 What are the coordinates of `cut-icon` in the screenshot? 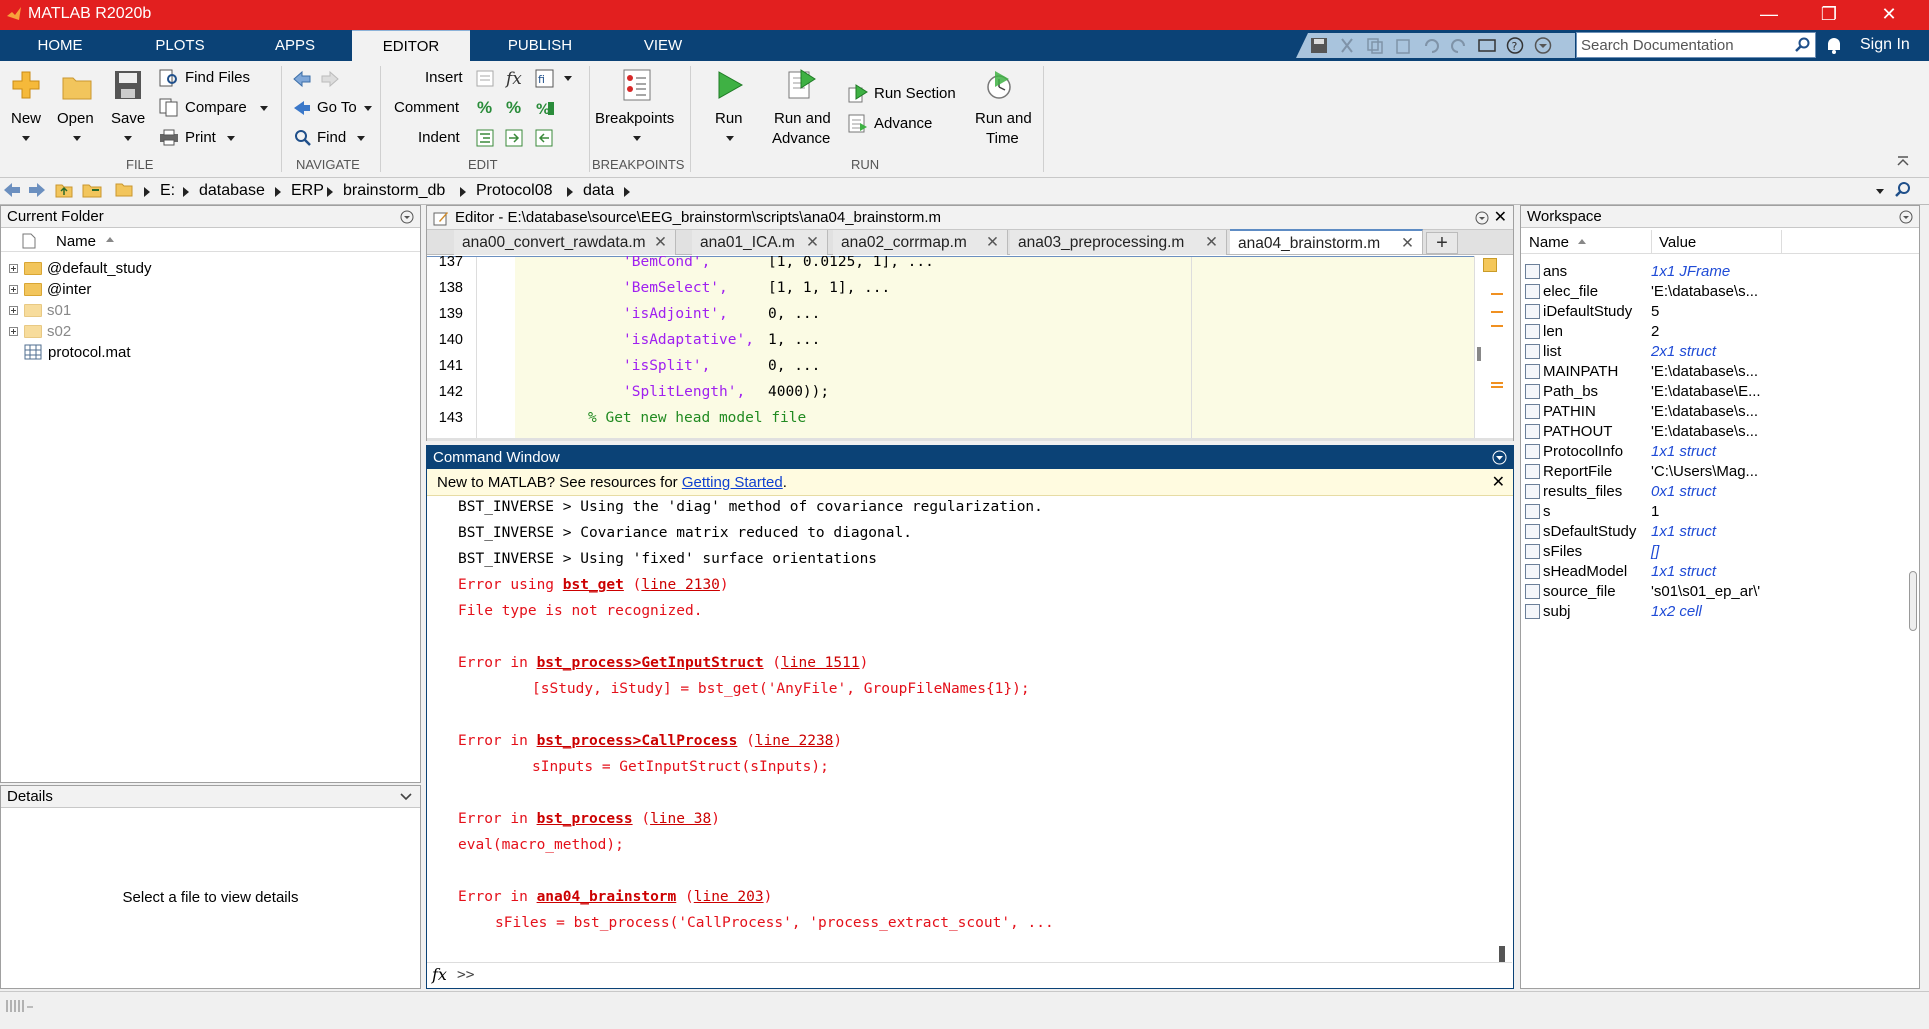 It's located at (1347, 45).